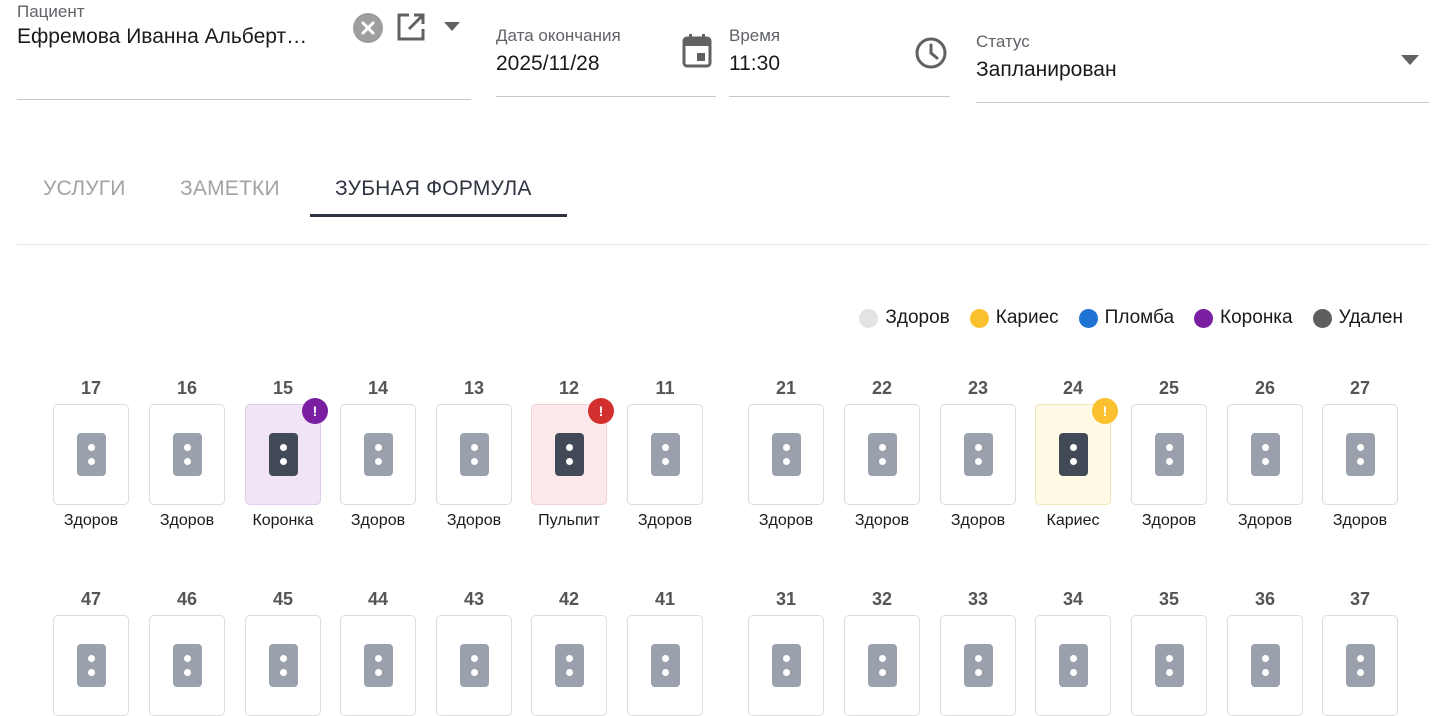 Image resolution: width=1440 pixels, height=716 pixels. I want to click on tooth-17: 17 Здоров, so click(91, 453).